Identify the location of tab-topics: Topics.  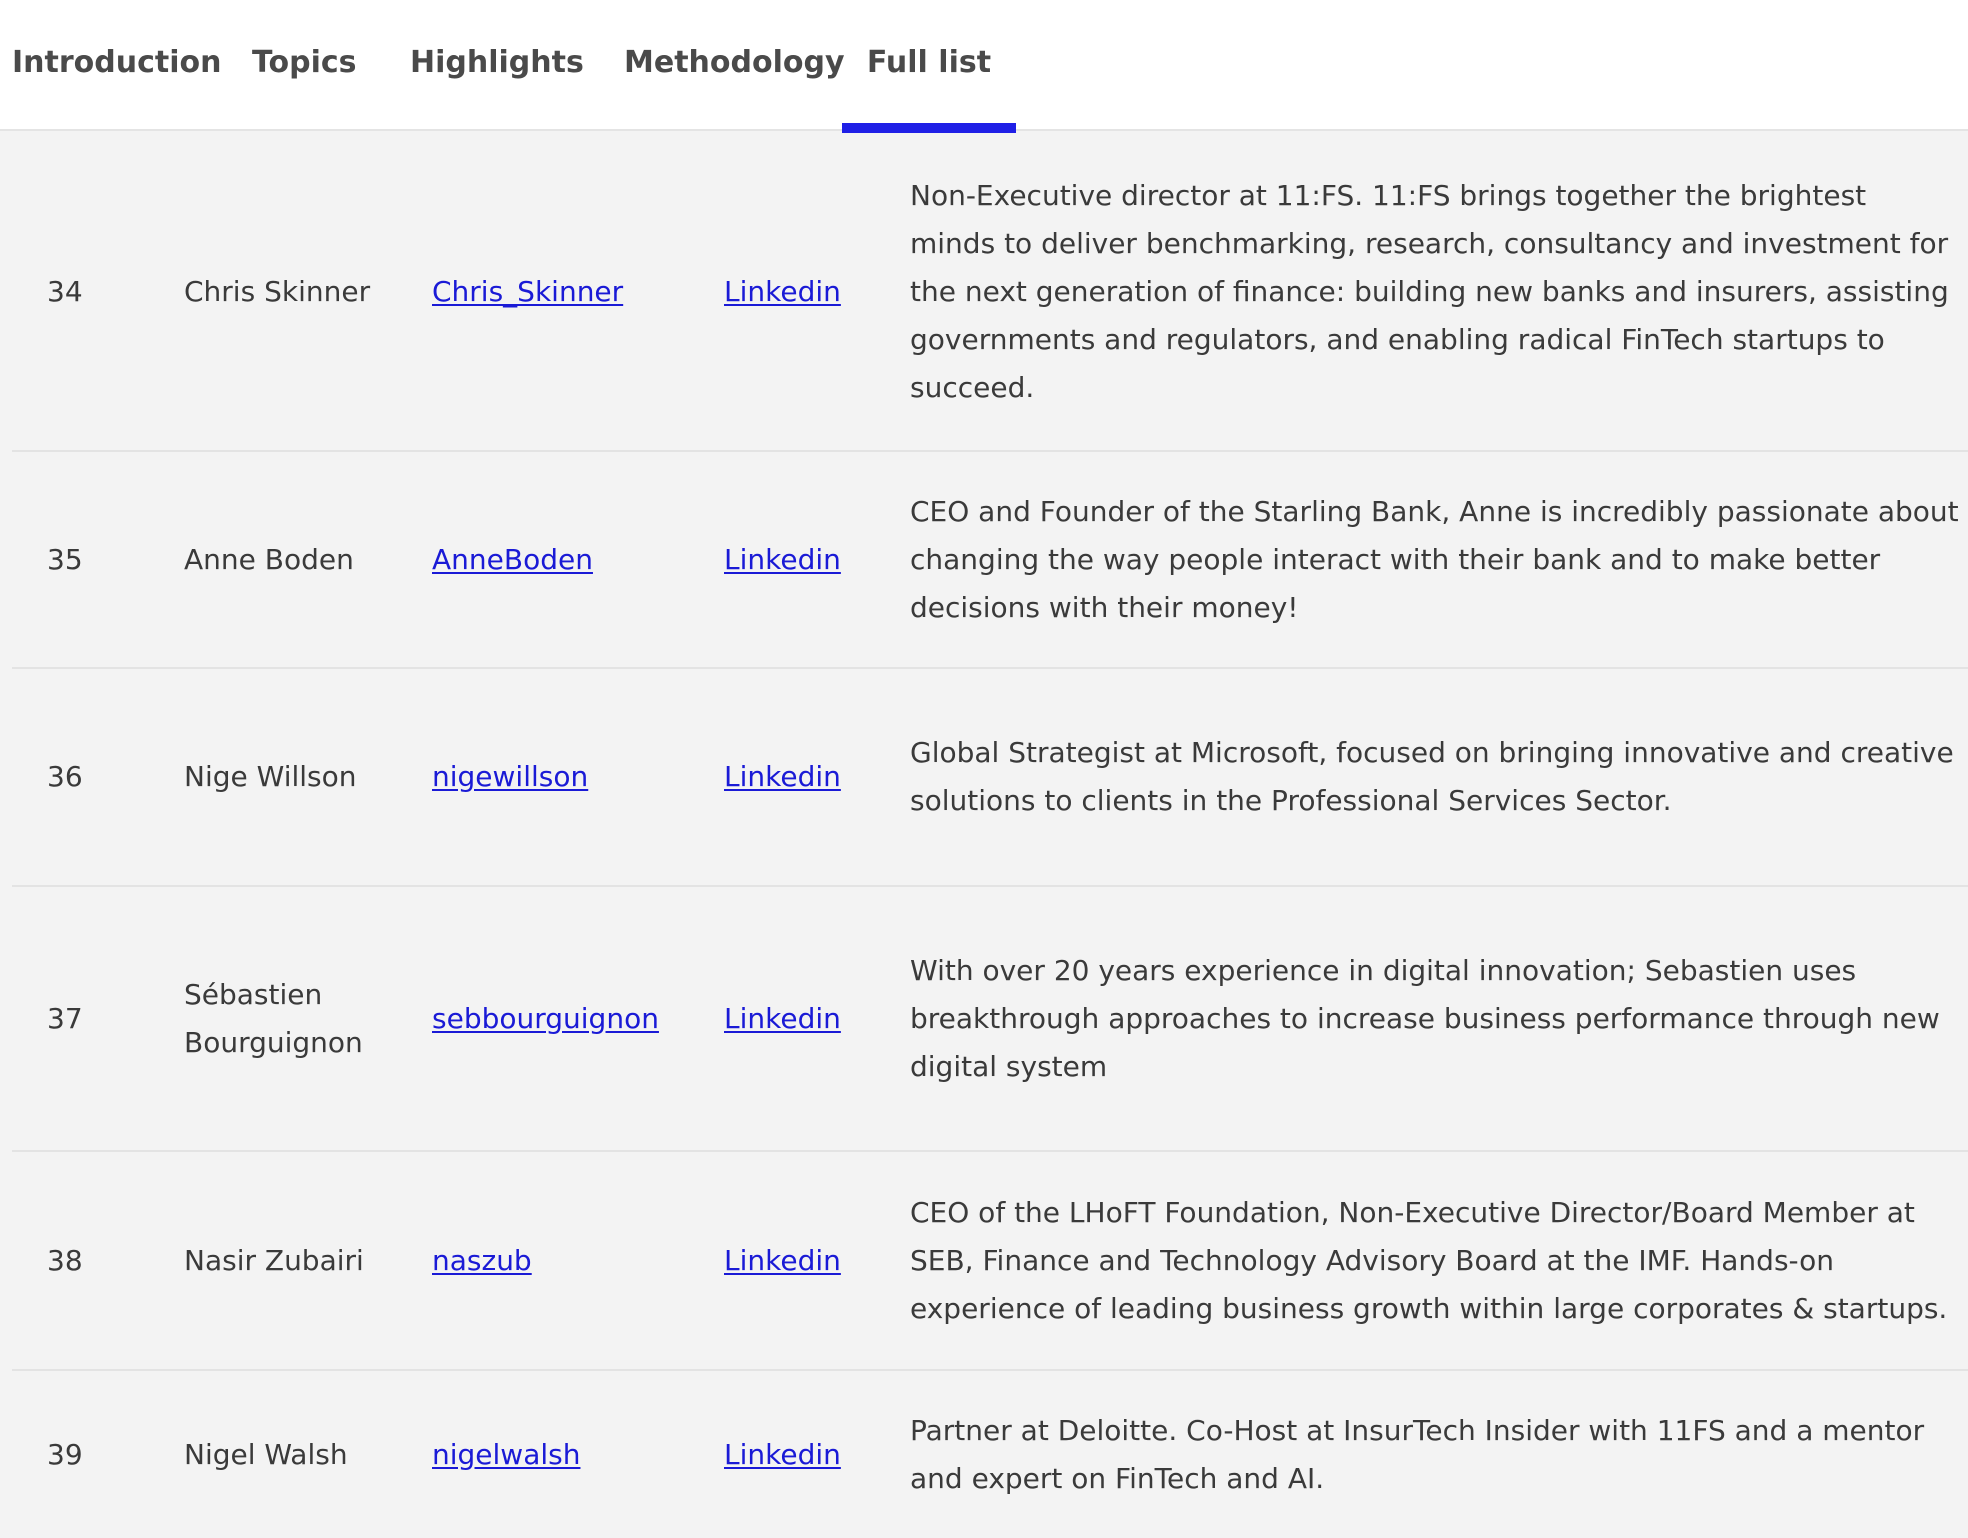
(304, 65).